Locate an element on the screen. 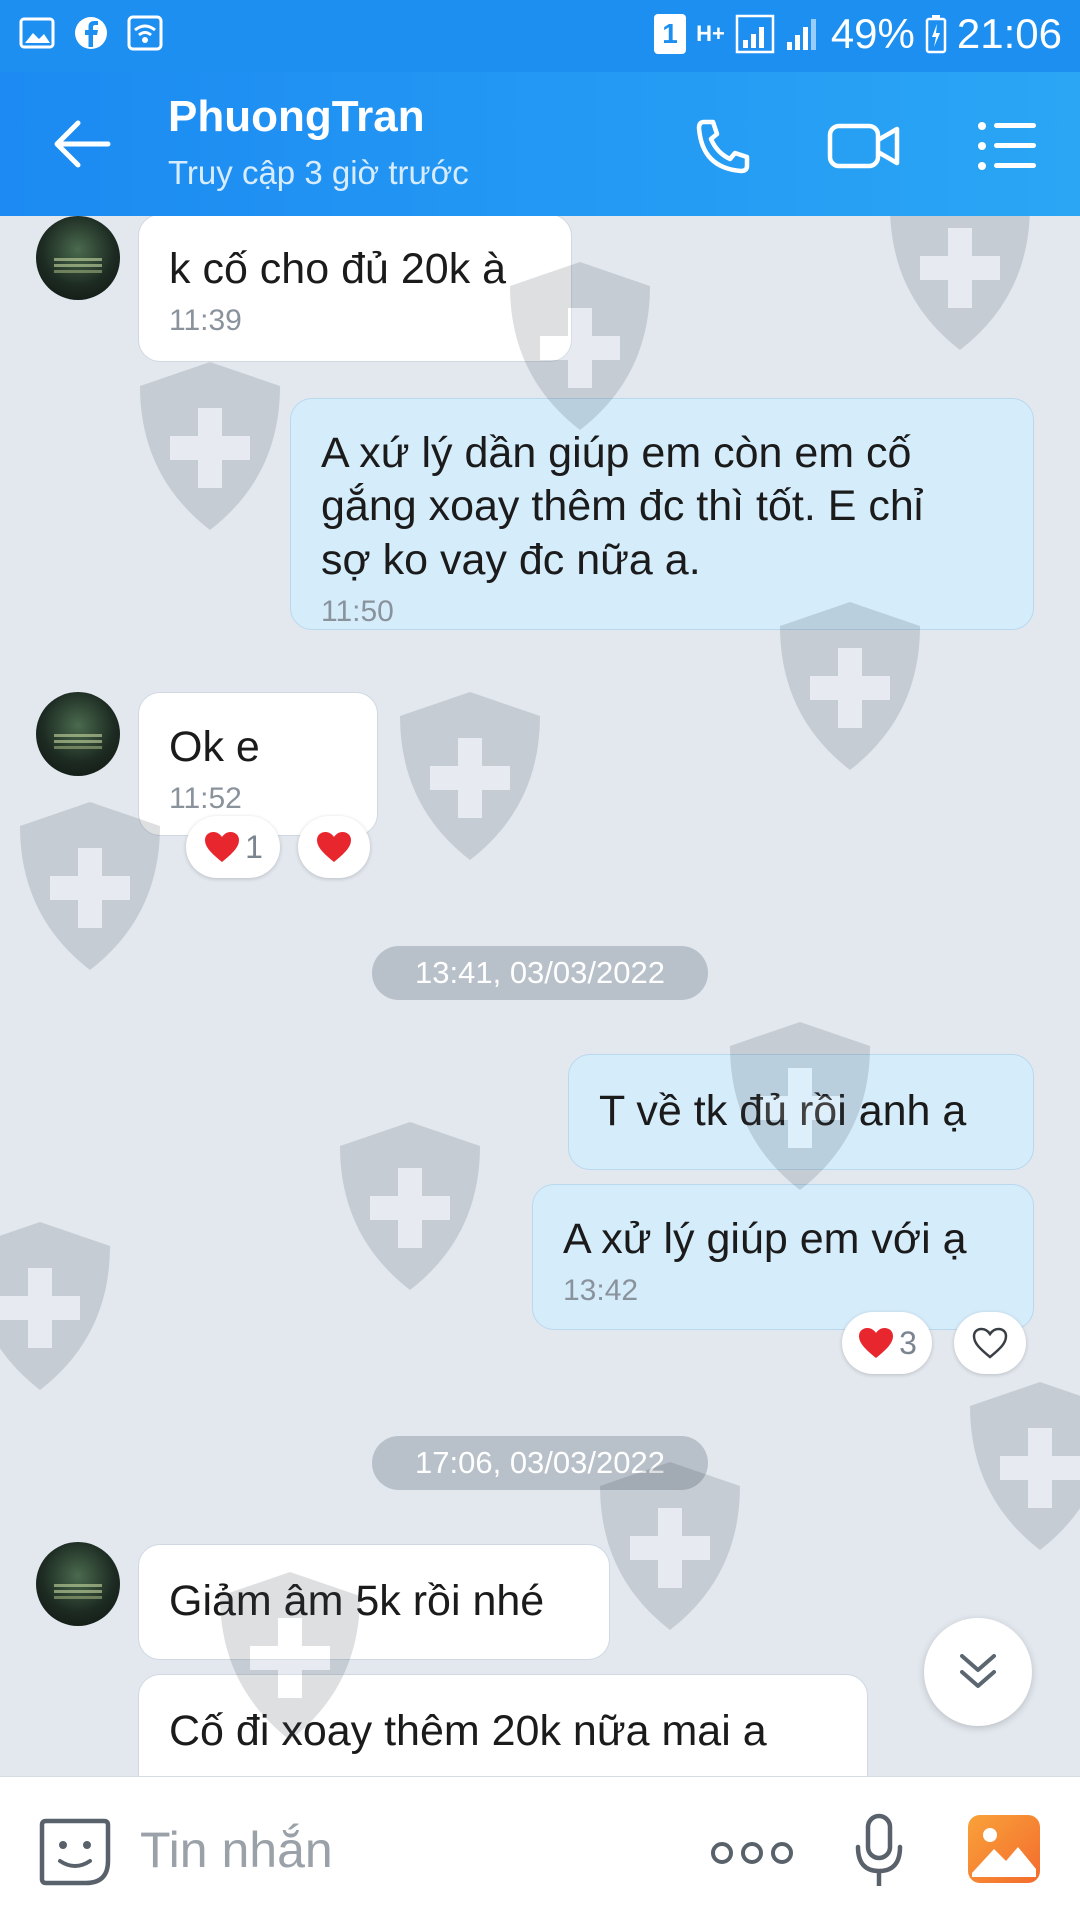  message-text: T về tk đủ rồi anh ạ is located at coordinates (783, 1111).